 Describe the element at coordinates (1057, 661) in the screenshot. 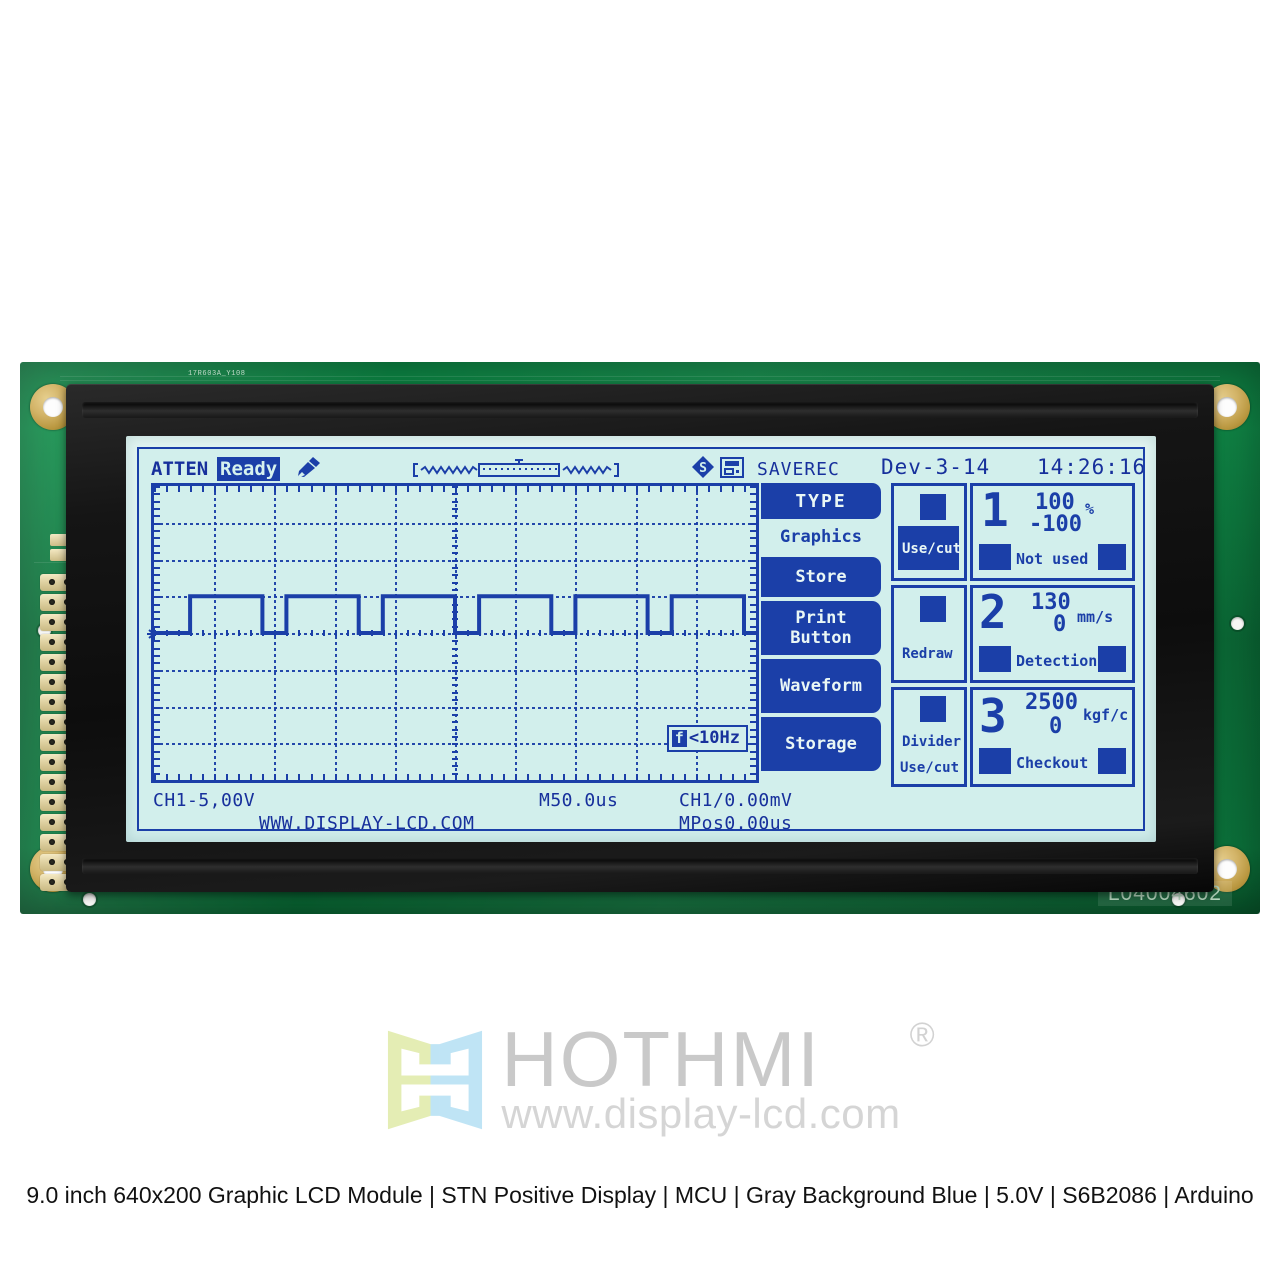

I see `panel-2-status: Detection` at that location.